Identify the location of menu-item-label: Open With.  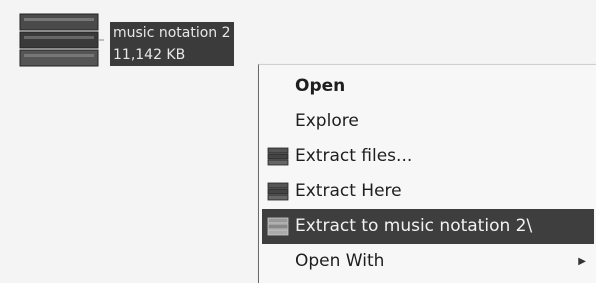
(340, 261).